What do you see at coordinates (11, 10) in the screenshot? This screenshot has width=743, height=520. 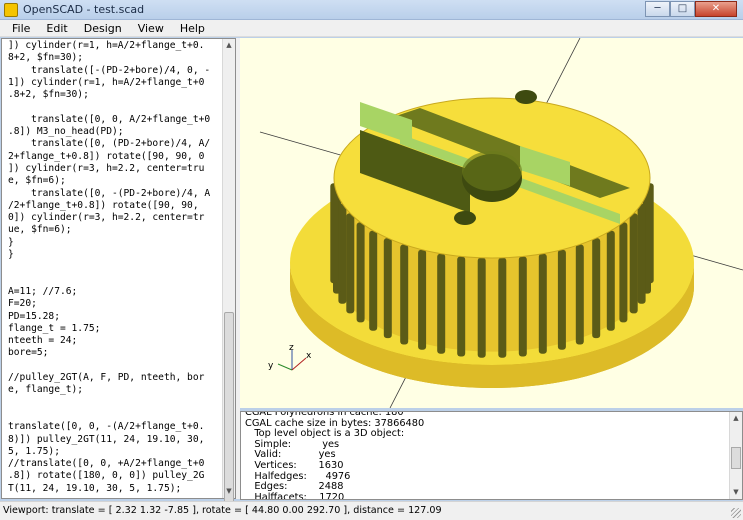 I see `openscad-app-icon` at bounding box center [11, 10].